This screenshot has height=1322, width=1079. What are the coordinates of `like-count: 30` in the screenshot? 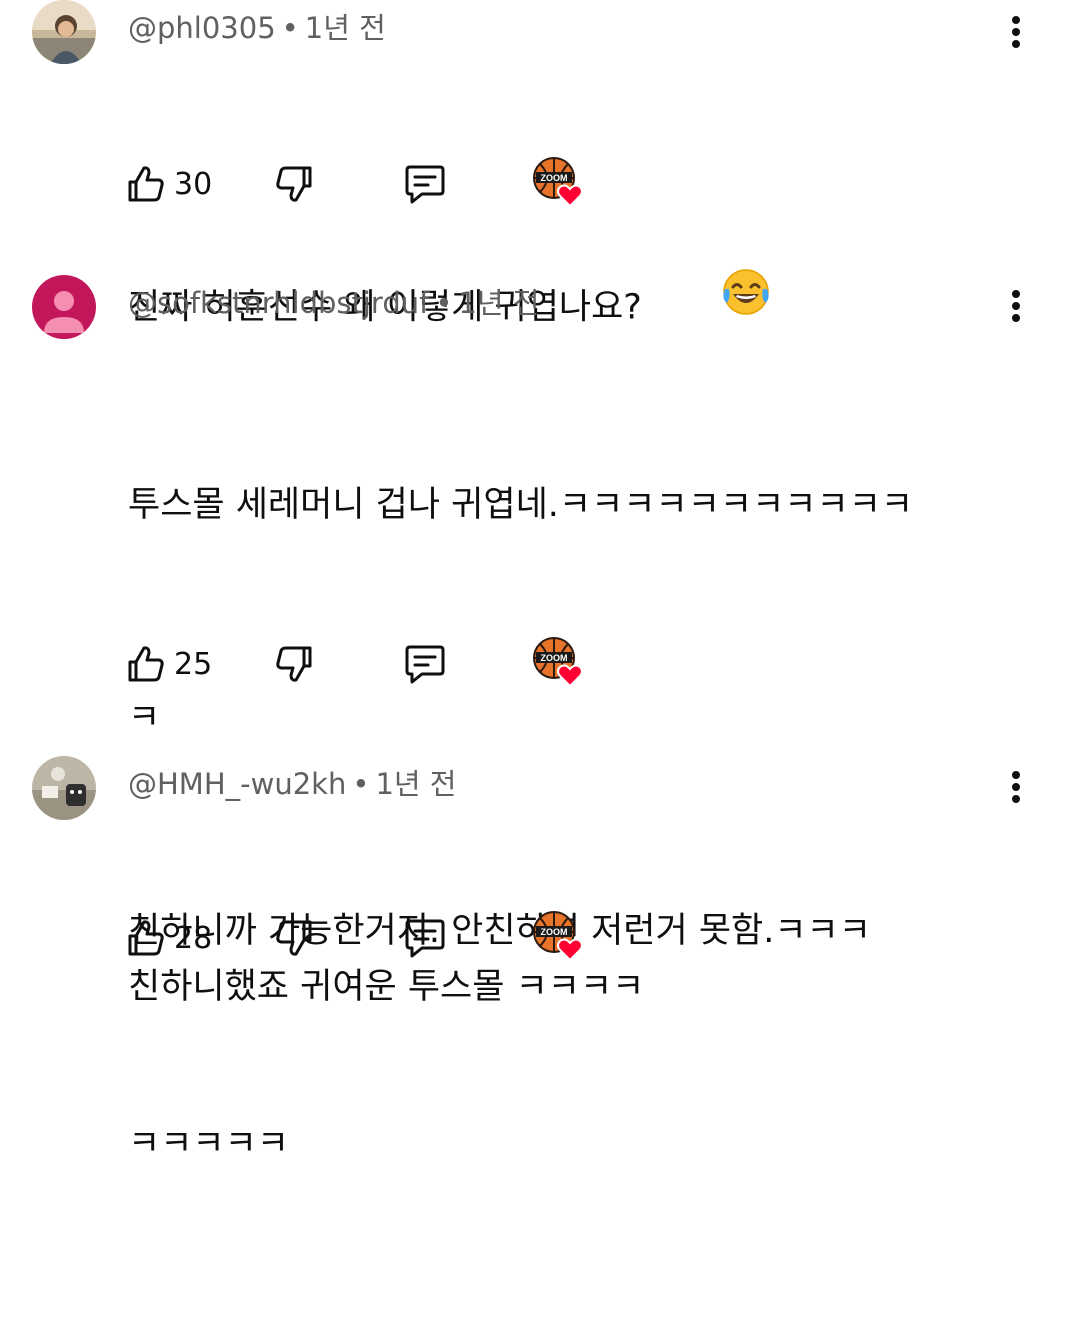 It's located at (193, 184).